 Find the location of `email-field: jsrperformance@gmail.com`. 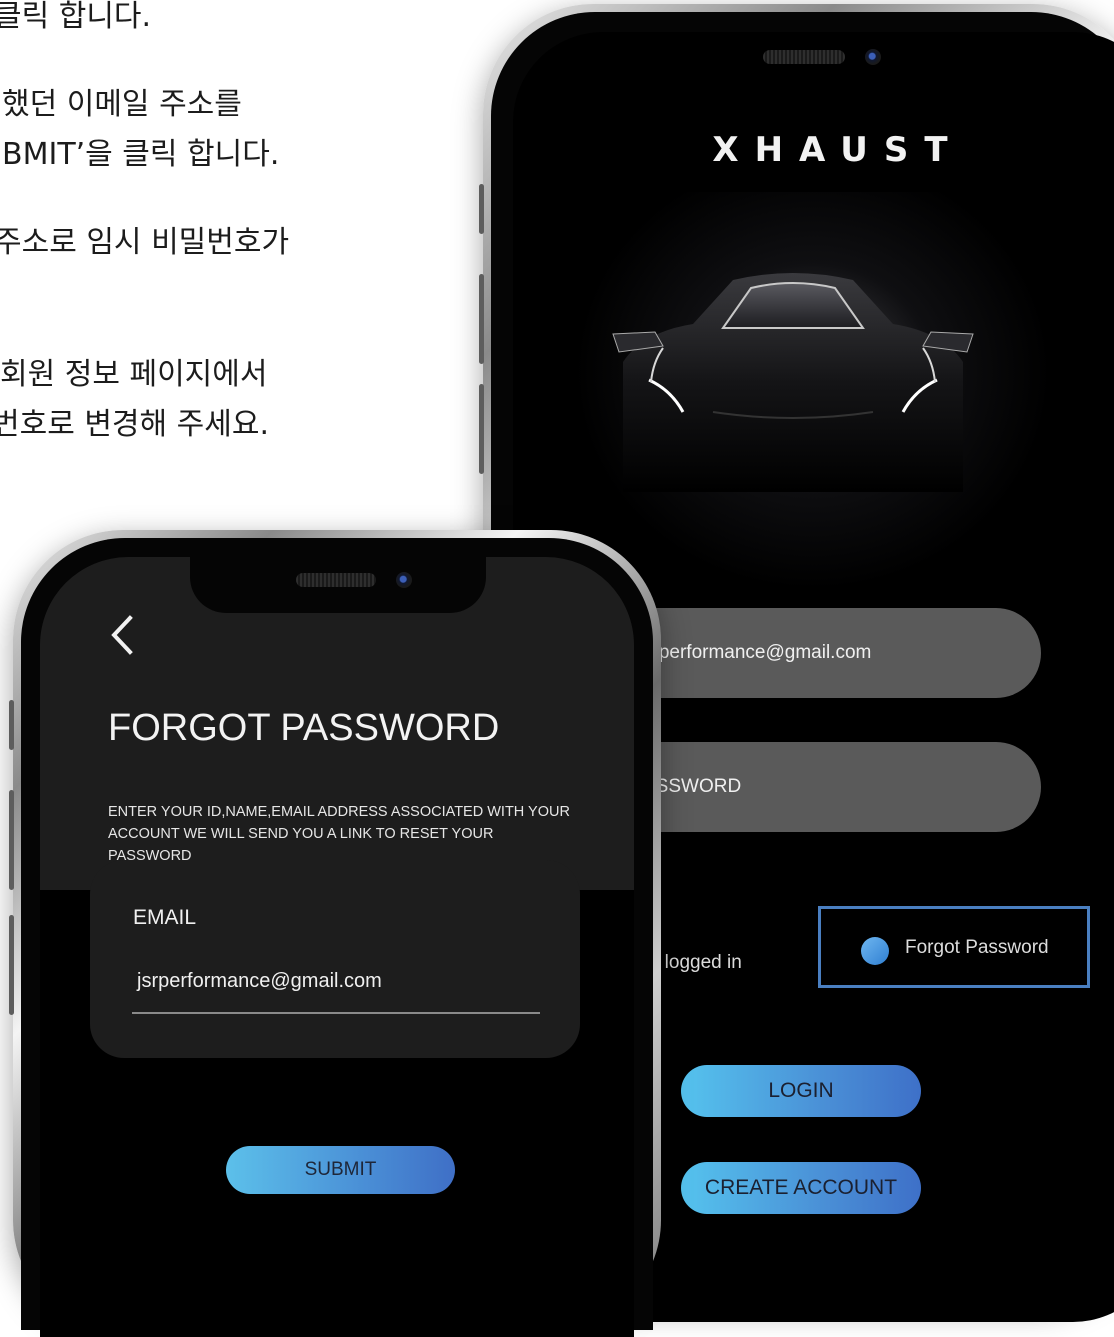

email-field: jsrperformance@gmail.com is located at coordinates (259, 981).